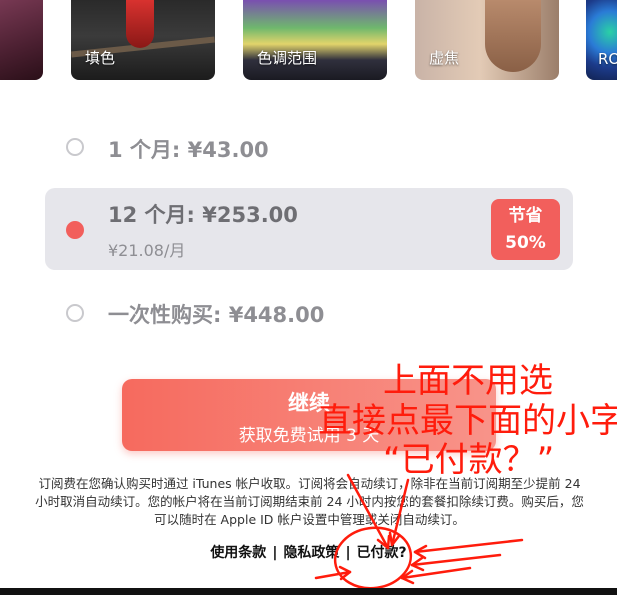 This screenshot has width=617, height=595. What do you see at coordinates (188, 149) in the screenshot?
I see `plan-label-1-month: 1 个月: ¥43.00` at bounding box center [188, 149].